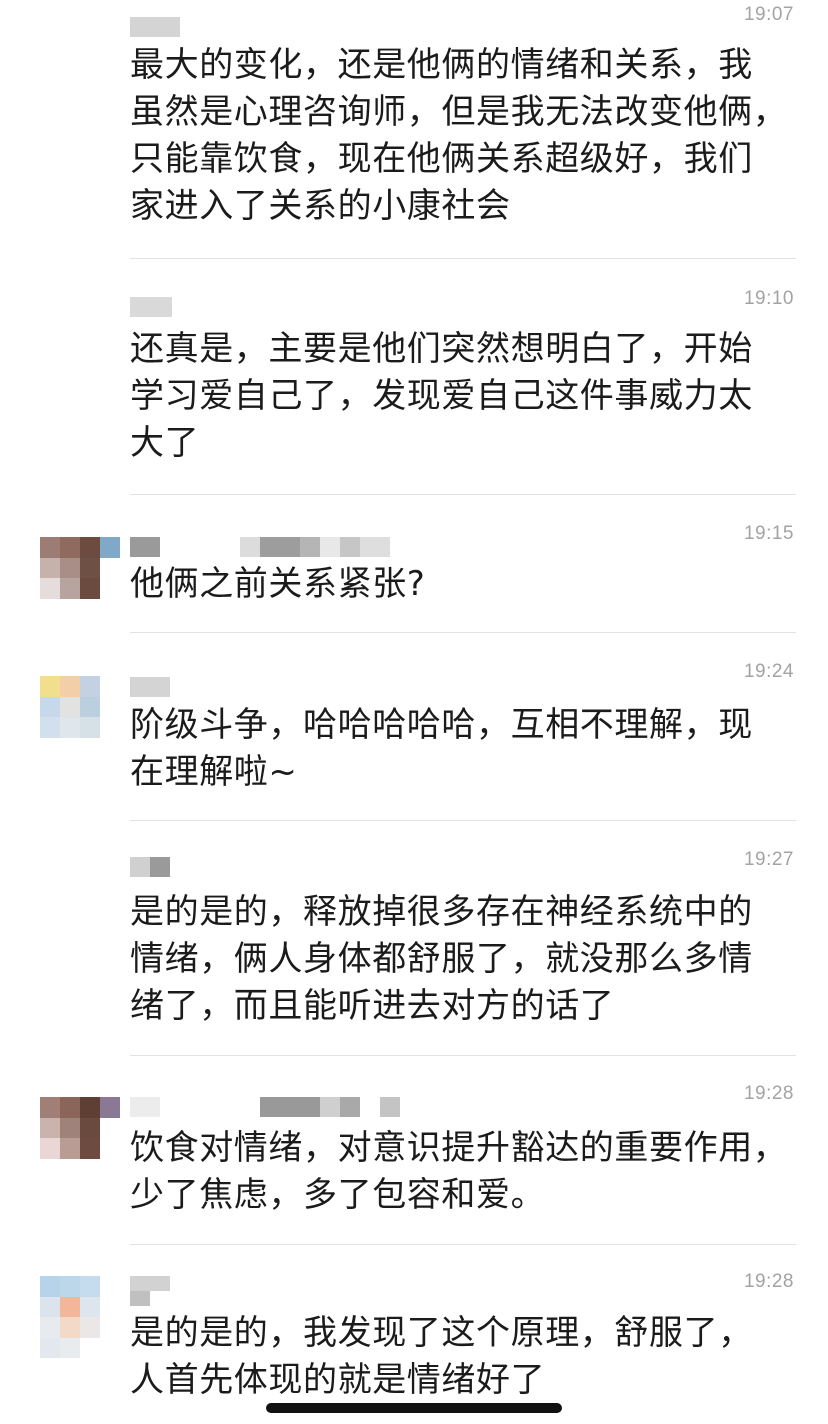 Image resolution: width=828 pixels, height=1424 pixels. Describe the element at coordinates (441, 396) in the screenshot. I see `message-text: 还真是，主要是他们突然想明白了，开始 学习爱自己了，发现爱自己这件事威力太 大了` at that location.